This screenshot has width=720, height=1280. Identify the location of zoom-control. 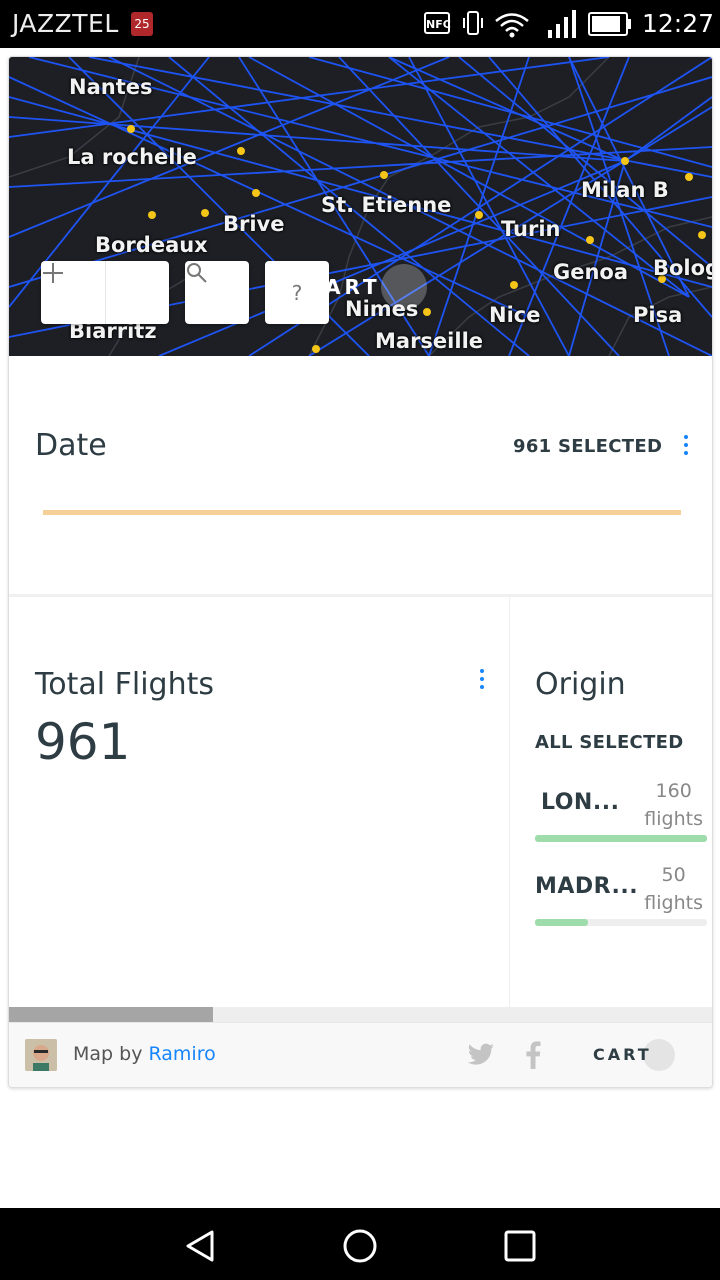
(105, 292).